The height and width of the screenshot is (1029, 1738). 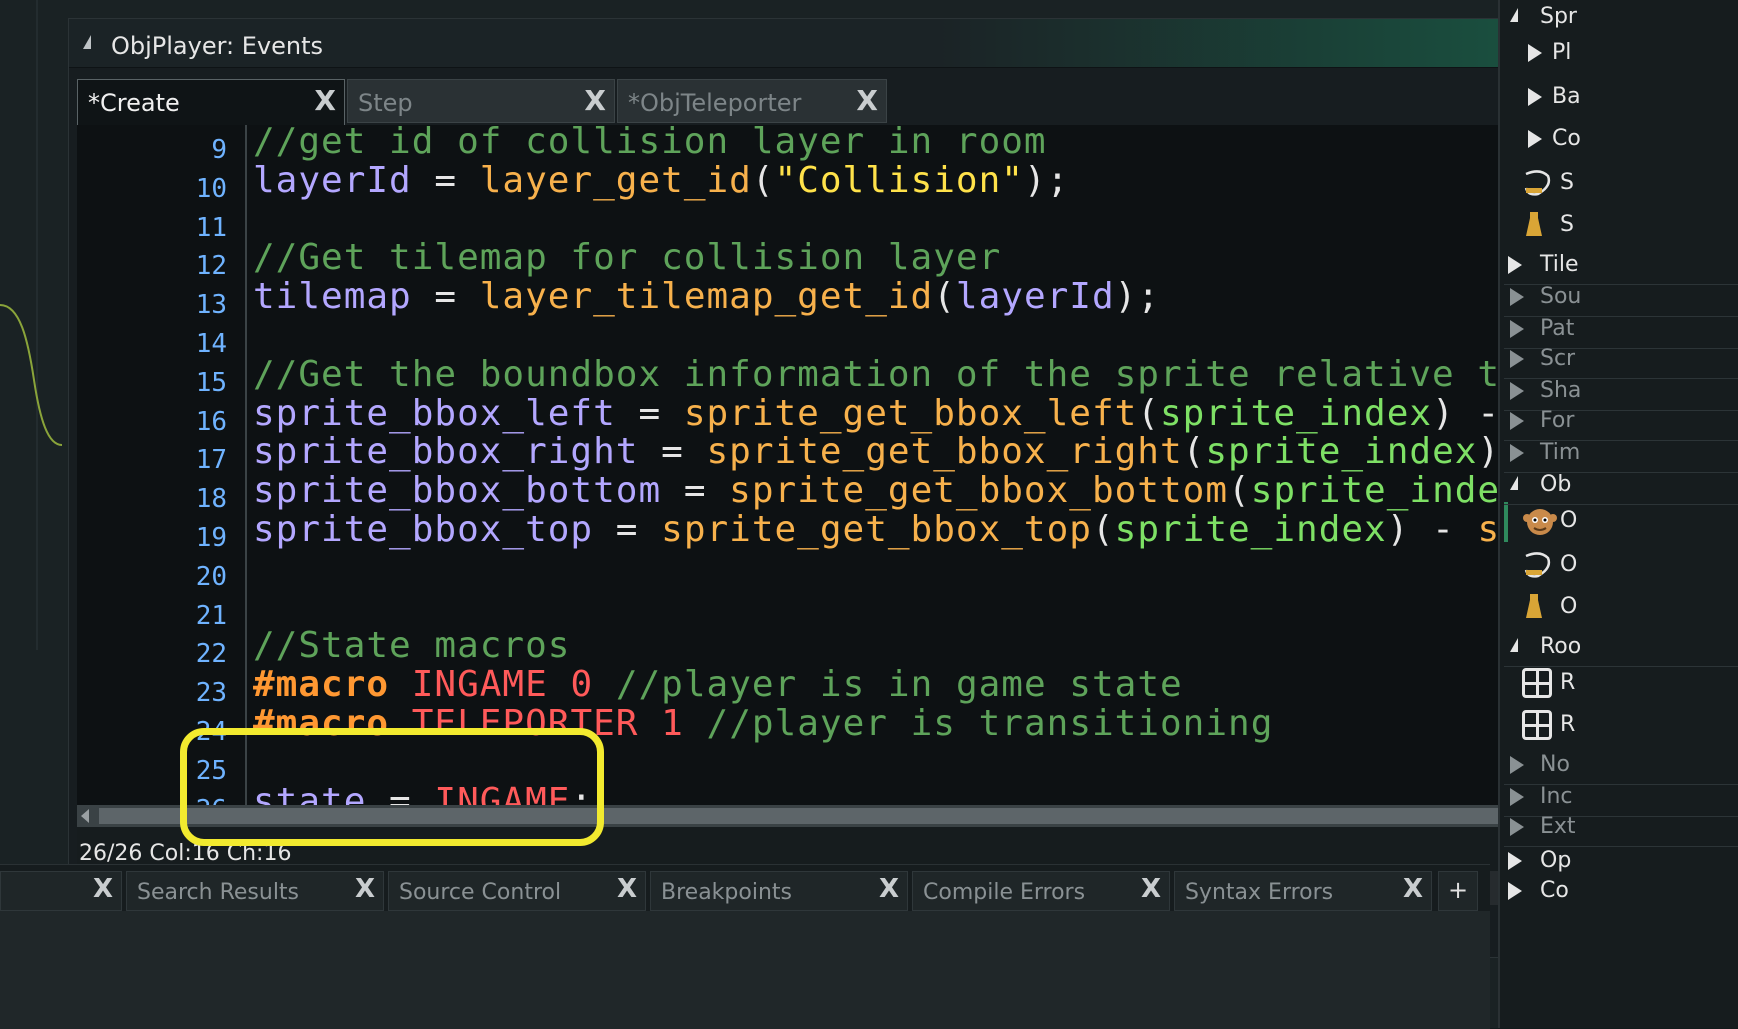 I want to click on add-tab-button: +, so click(x=1458, y=891).